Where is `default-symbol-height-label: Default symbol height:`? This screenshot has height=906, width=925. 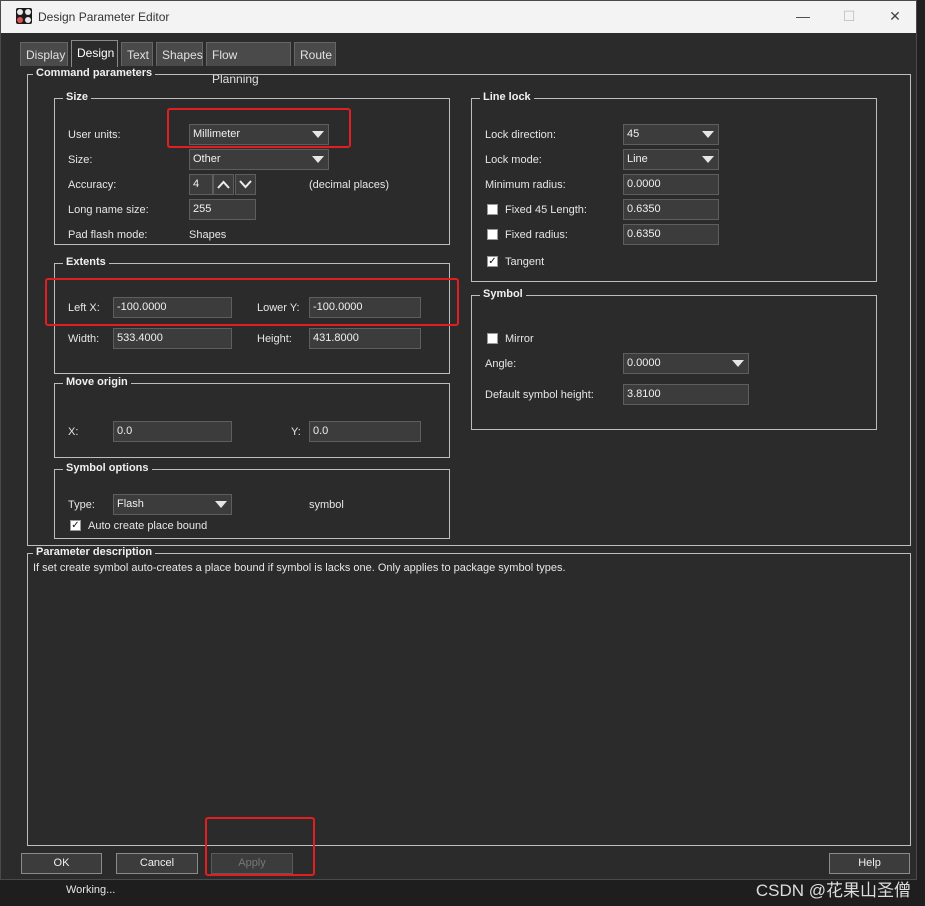 default-symbol-height-label: Default symbol height: is located at coordinates (539, 395).